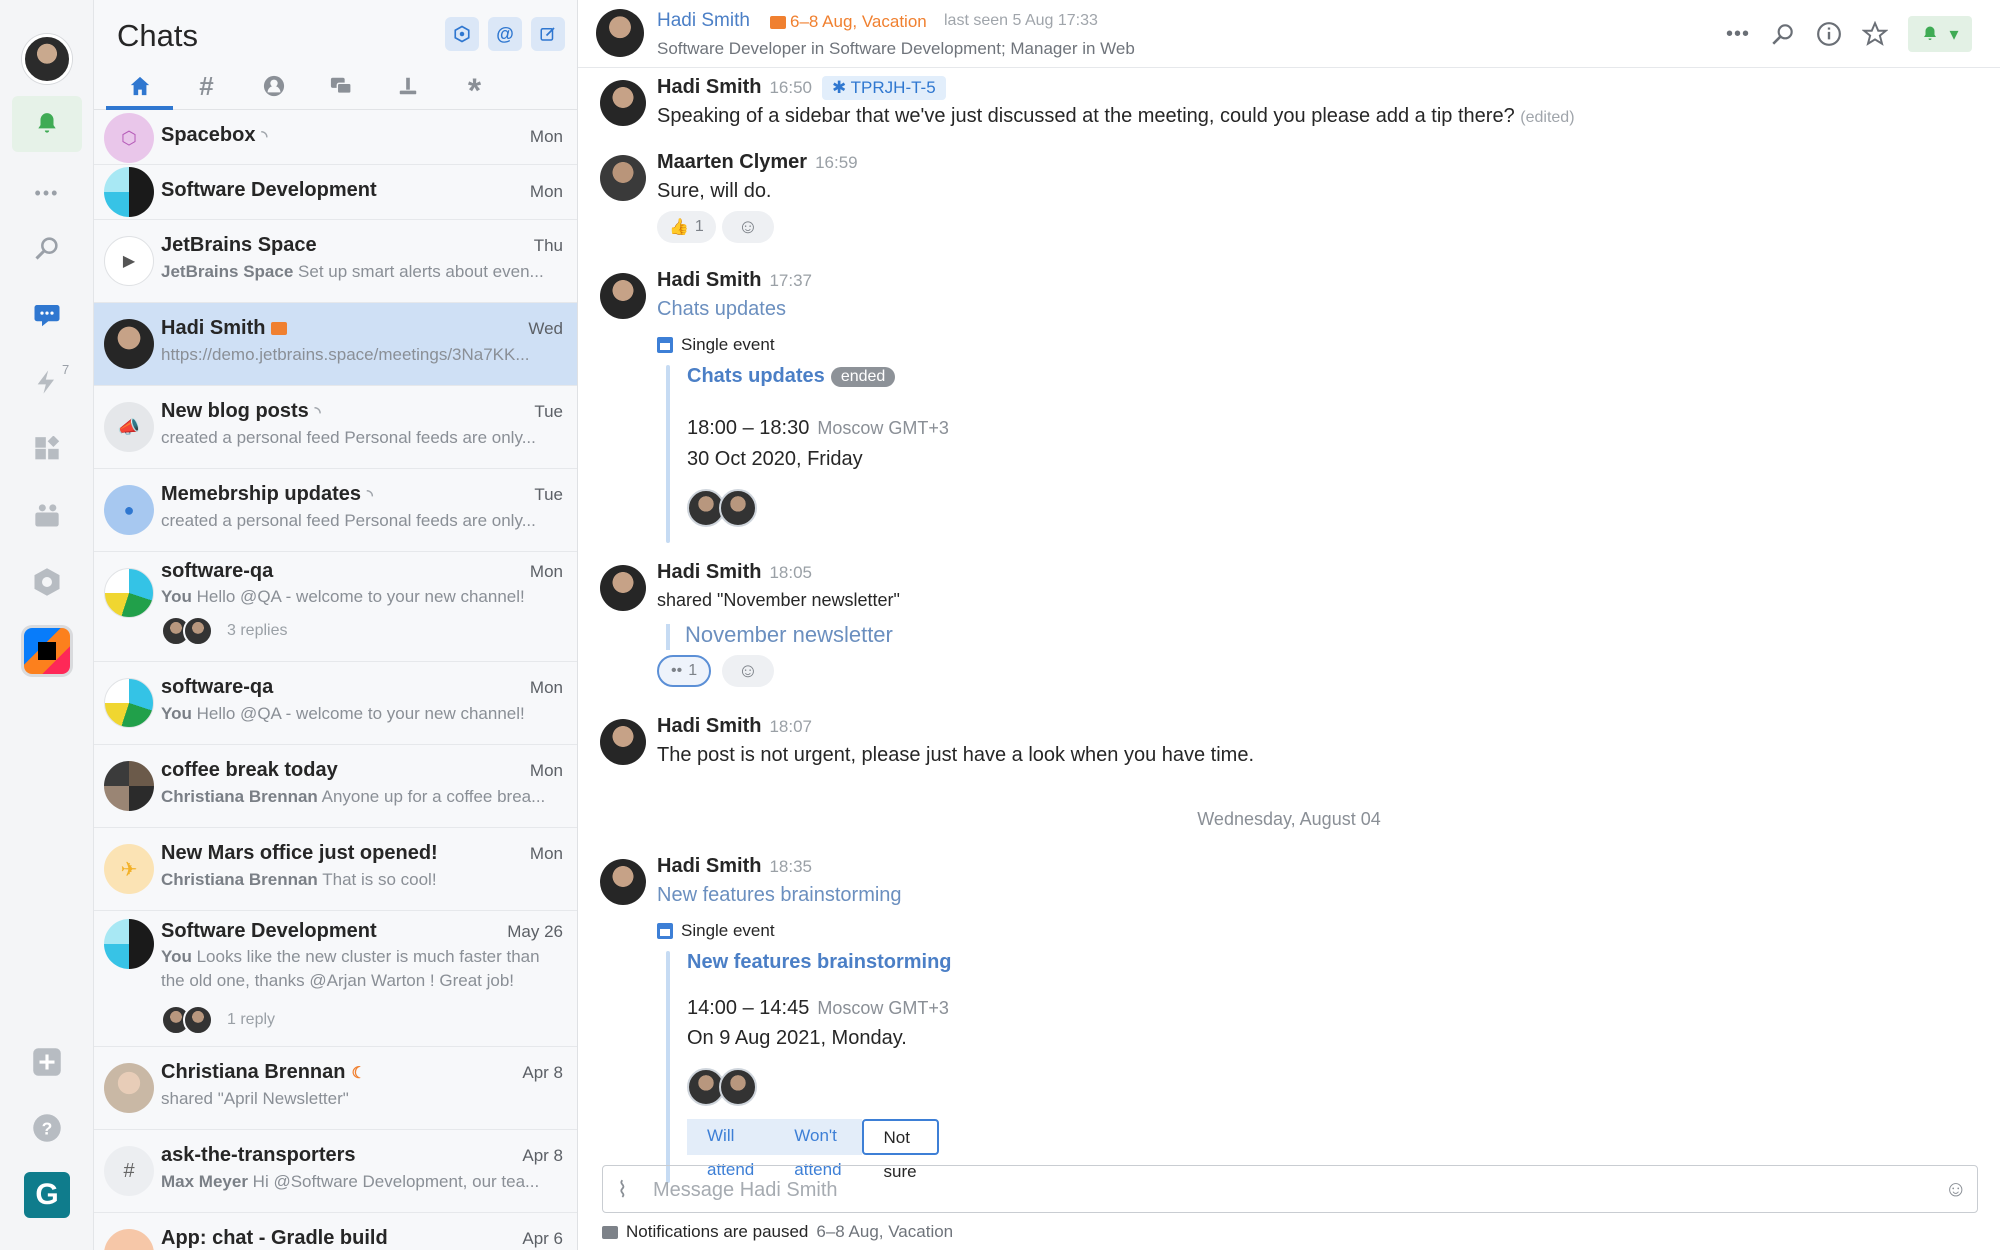  Describe the element at coordinates (47, 59) in the screenshot. I see `user-avatar` at that location.